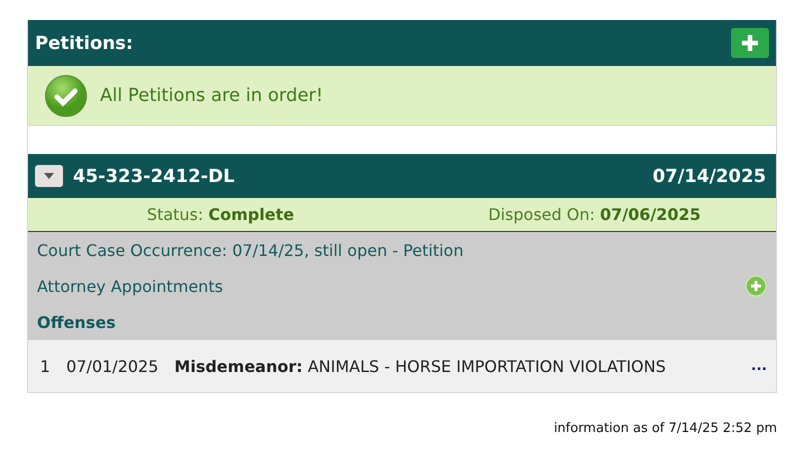 The image size is (790, 473). Describe the element at coordinates (45, 366) in the screenshot. I see `offense-number: 1` at that location.